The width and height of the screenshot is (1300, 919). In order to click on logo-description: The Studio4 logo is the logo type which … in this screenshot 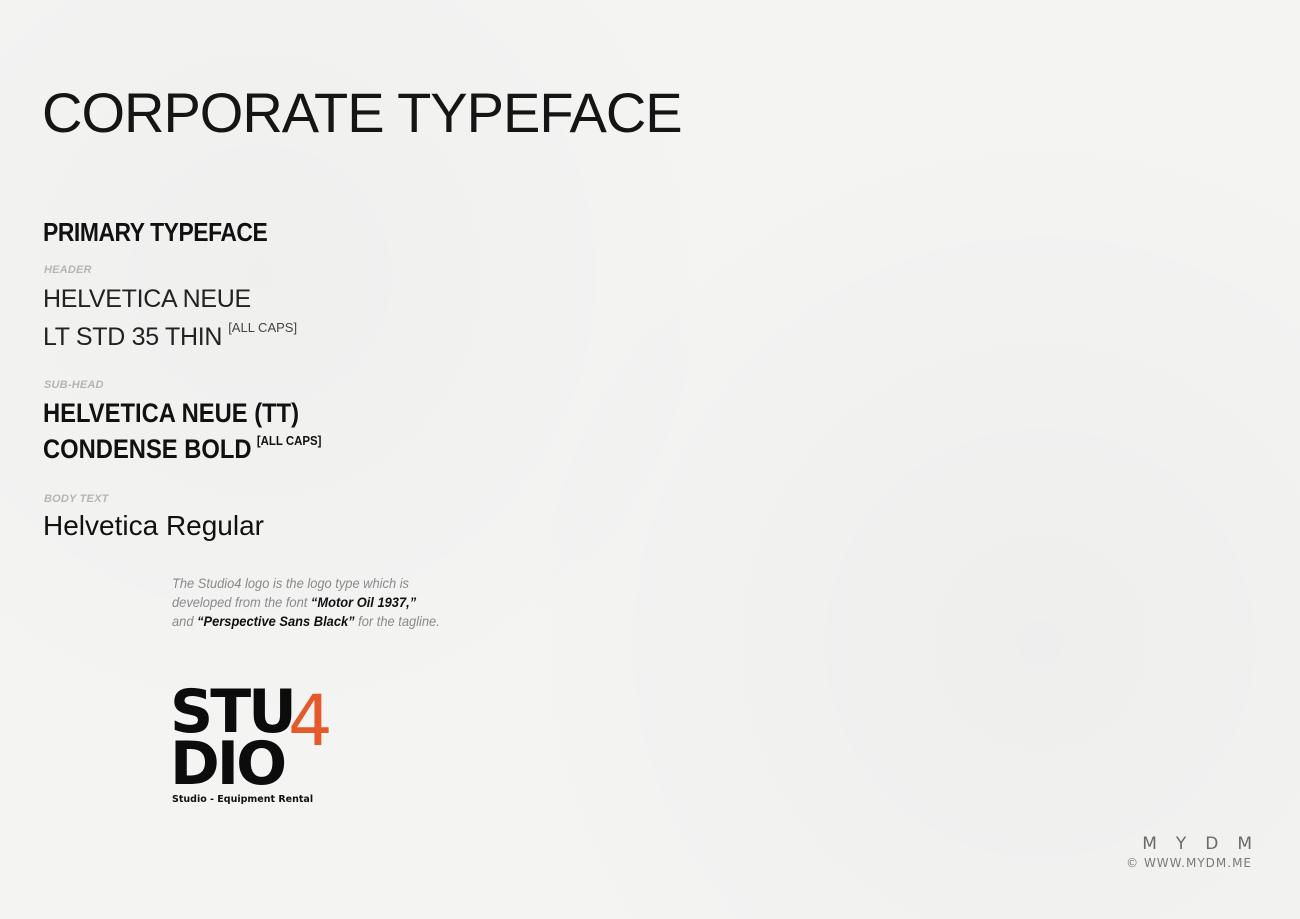, I will do `click(306, 602)`.